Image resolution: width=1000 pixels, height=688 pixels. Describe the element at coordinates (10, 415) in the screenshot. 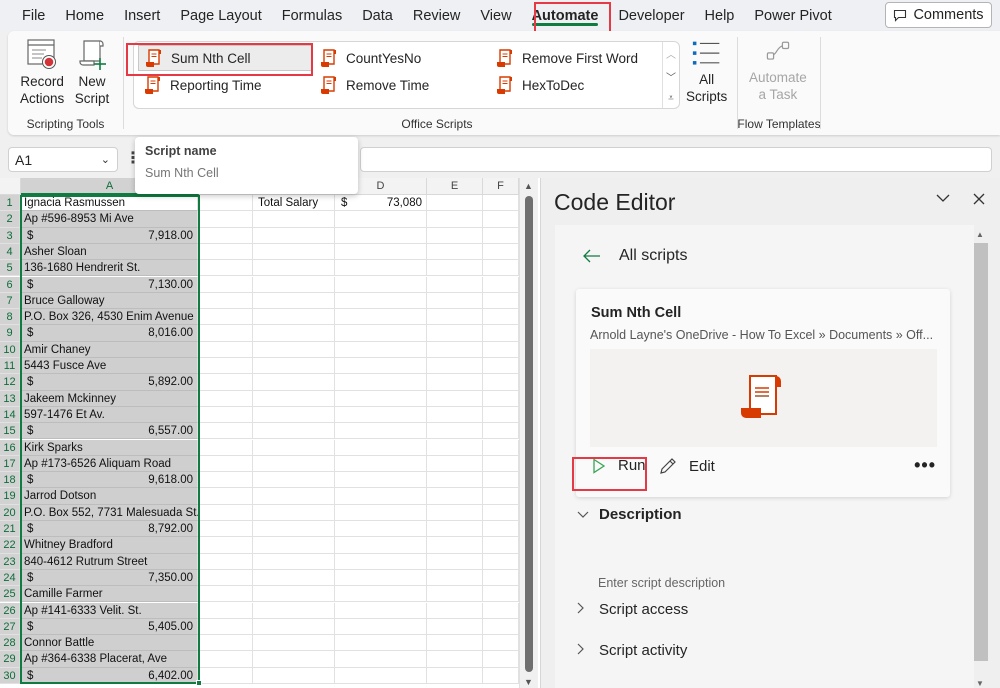

I see `row-header: 14` at that location.